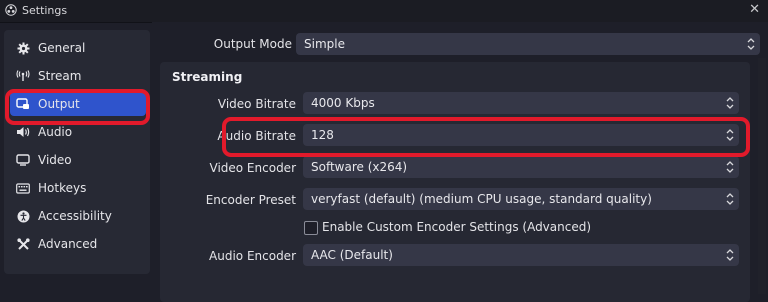 This screenshot has height=302, width=768. Describe the element at coordinates (528, 44) in the screenshot. I see `output-mode-select: Simple` at that location.